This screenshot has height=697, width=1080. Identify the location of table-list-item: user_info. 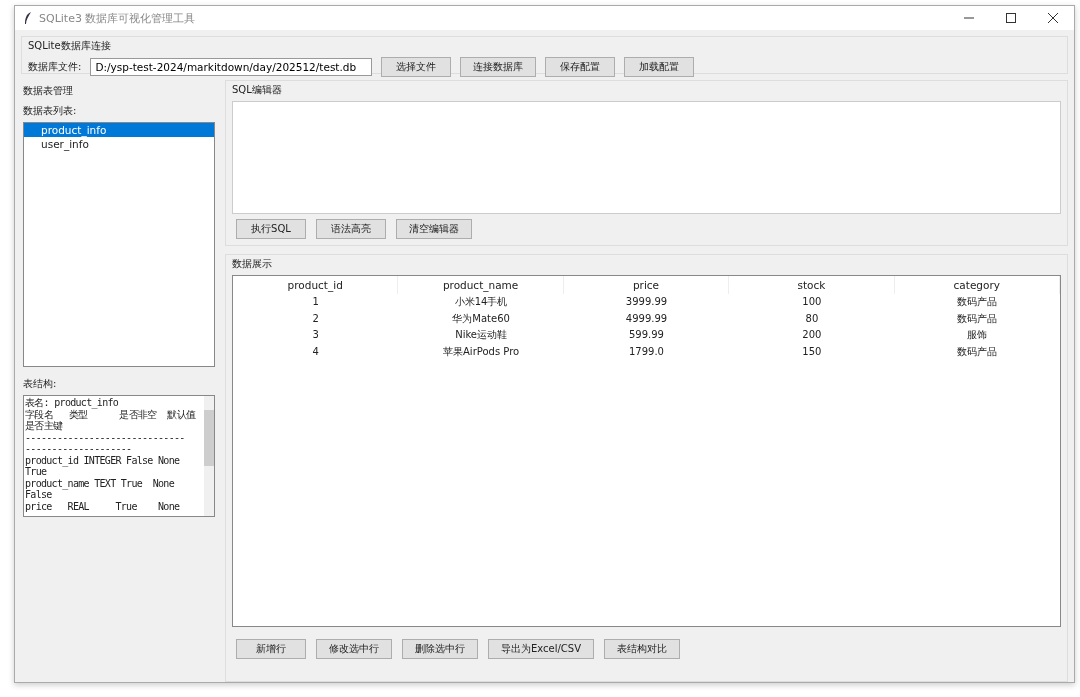
(119, 144).